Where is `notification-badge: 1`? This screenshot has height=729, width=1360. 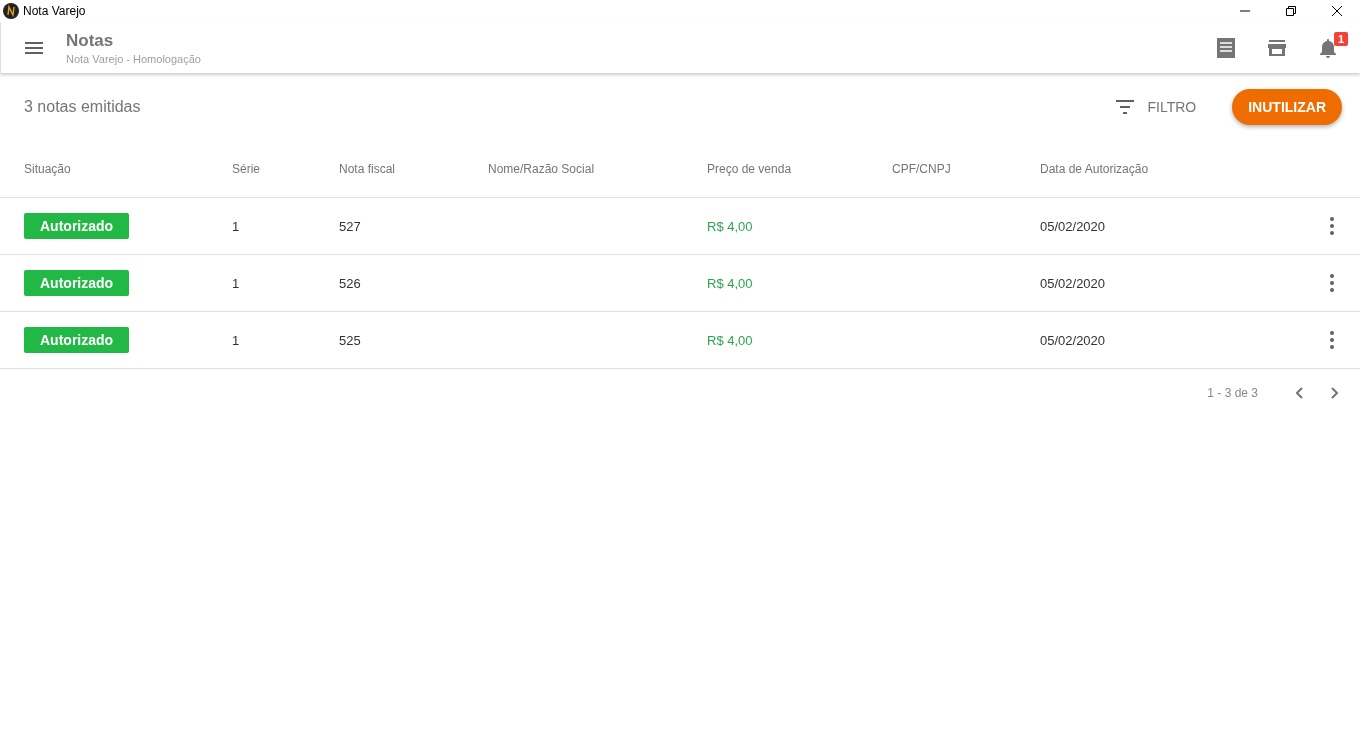
notification-badge: 1 is located at coordinates (1340, 38).